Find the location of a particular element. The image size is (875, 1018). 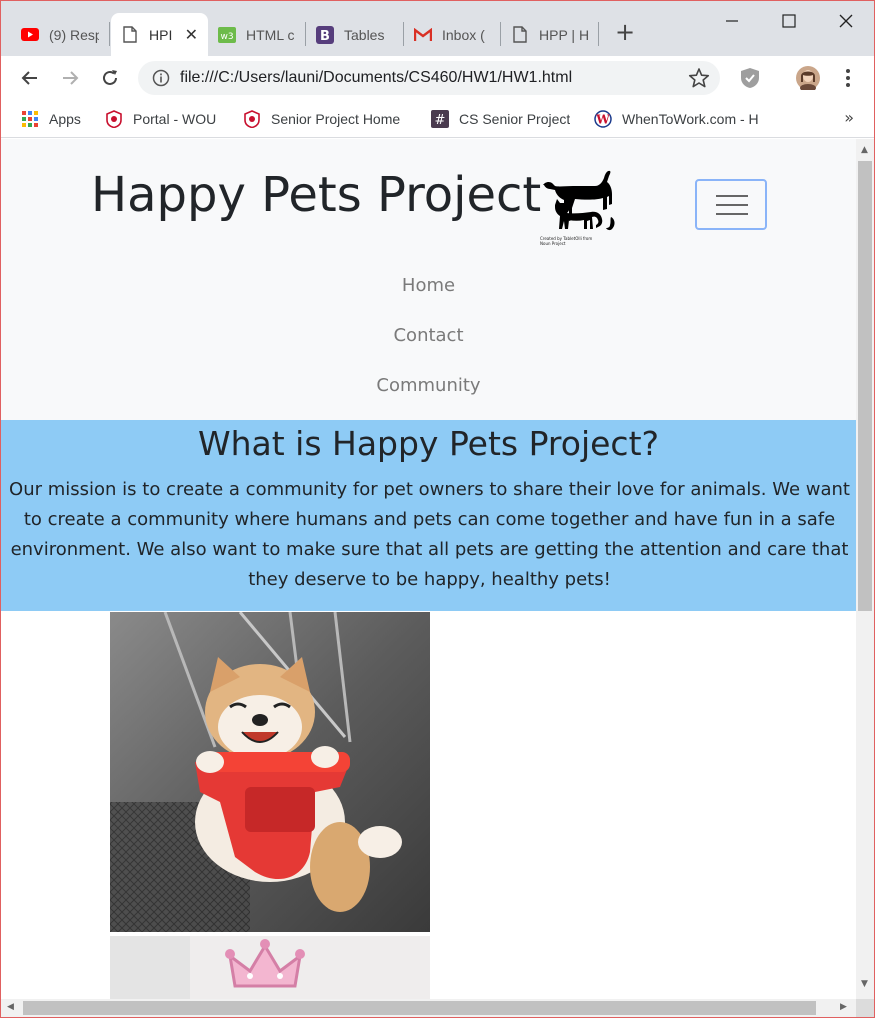

nav-link-home: Home is located at coordinates (428, 285).